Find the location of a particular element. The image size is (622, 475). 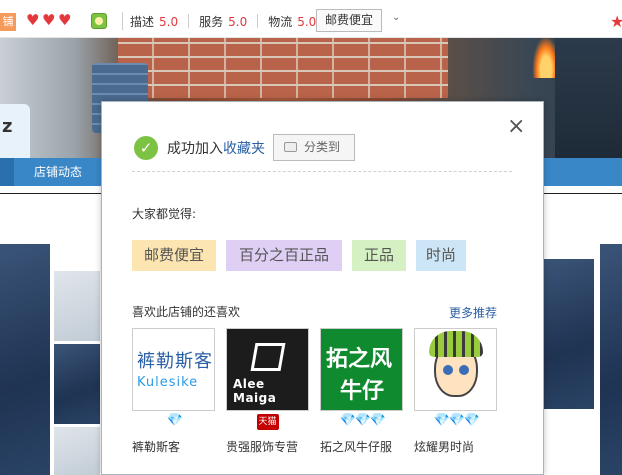

shop-name: 裤勒斯客 is located at coordinates (173, 446).